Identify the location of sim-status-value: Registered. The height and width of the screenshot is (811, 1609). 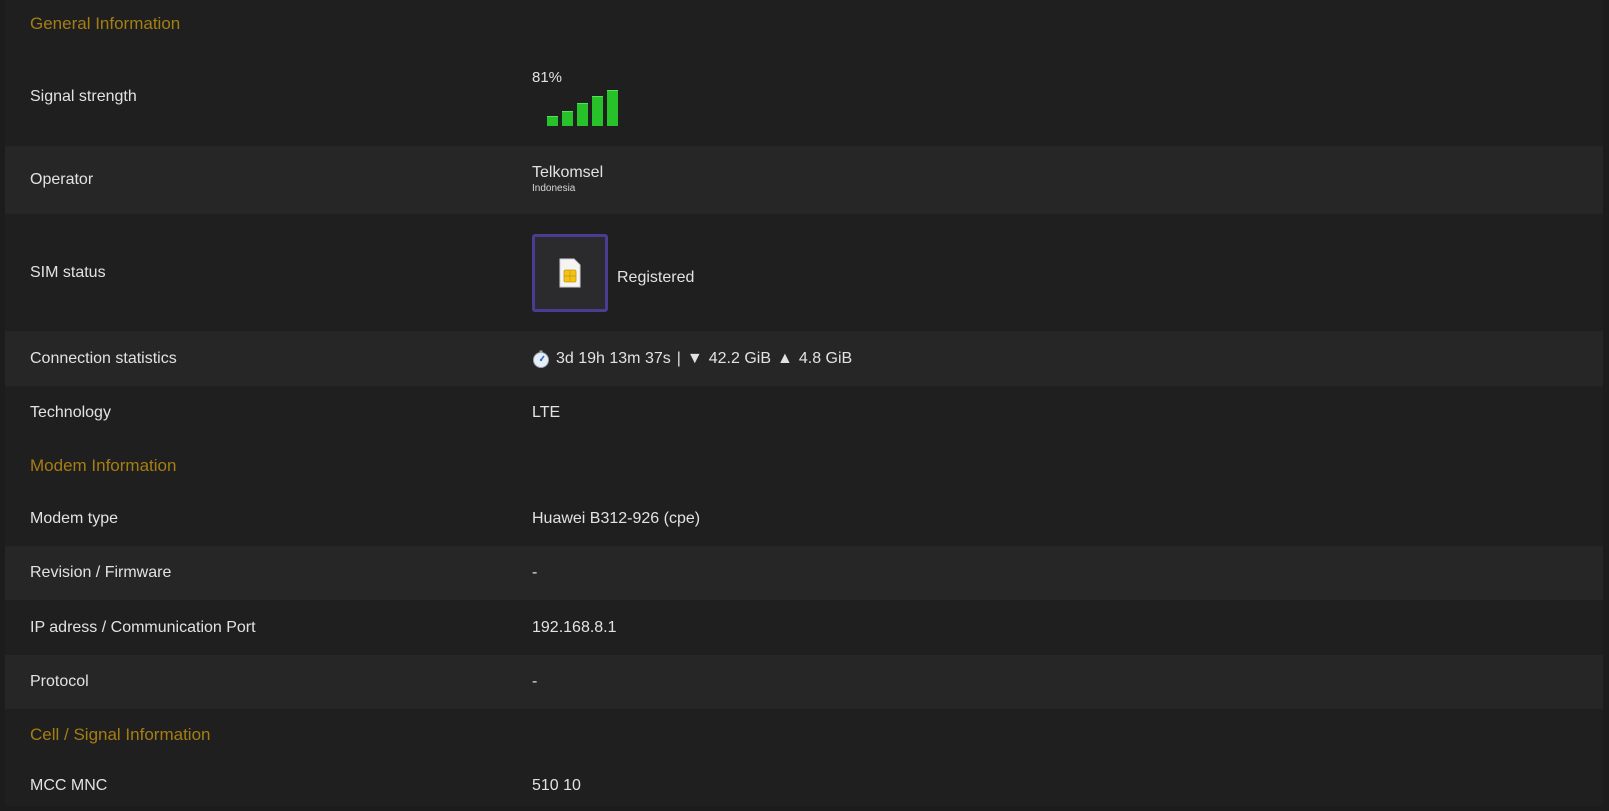
(1067, 272).